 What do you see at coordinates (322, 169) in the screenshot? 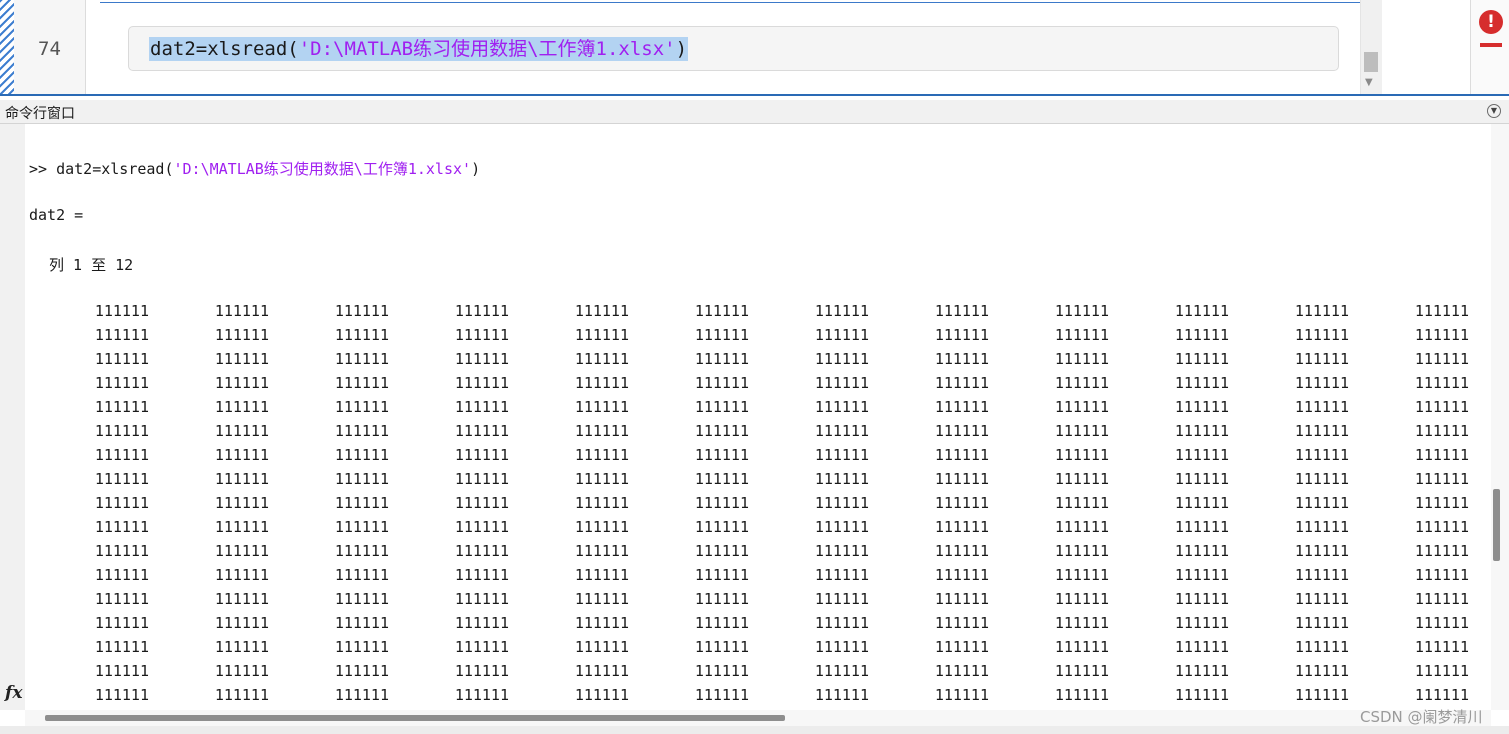
I see `command-string-literal: 'D:\MATLAB练习使用数据\工作簿1.xlsx'` at bounding box center [322, 169].